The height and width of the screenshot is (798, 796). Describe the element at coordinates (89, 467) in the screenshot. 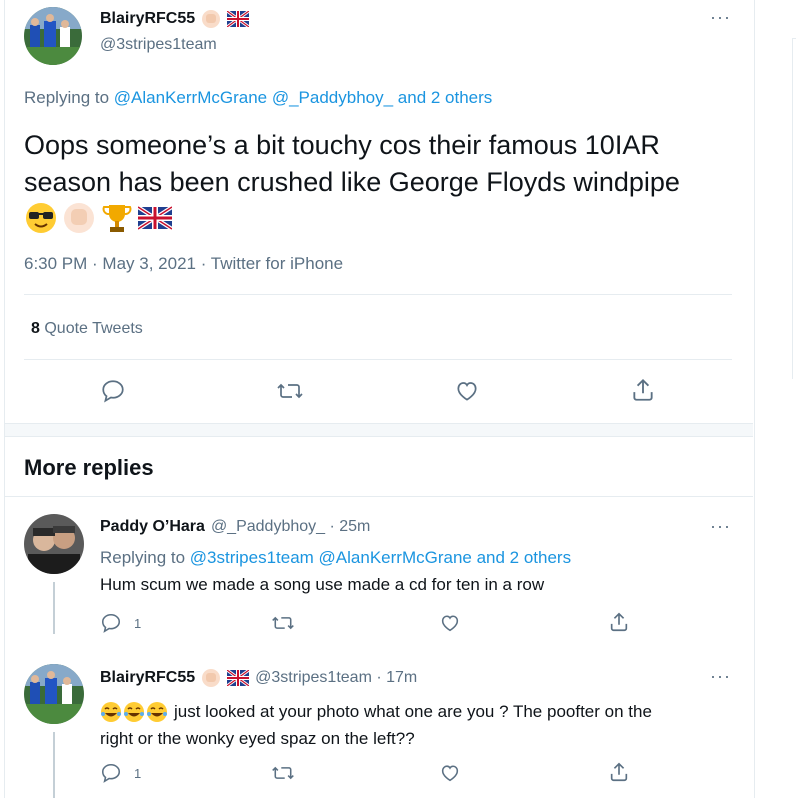

I see `section-title: More replies` at that location.